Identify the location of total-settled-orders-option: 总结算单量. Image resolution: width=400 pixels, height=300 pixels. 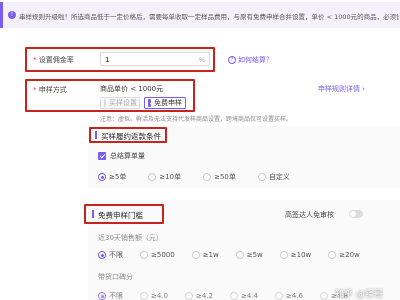
(121, 156).